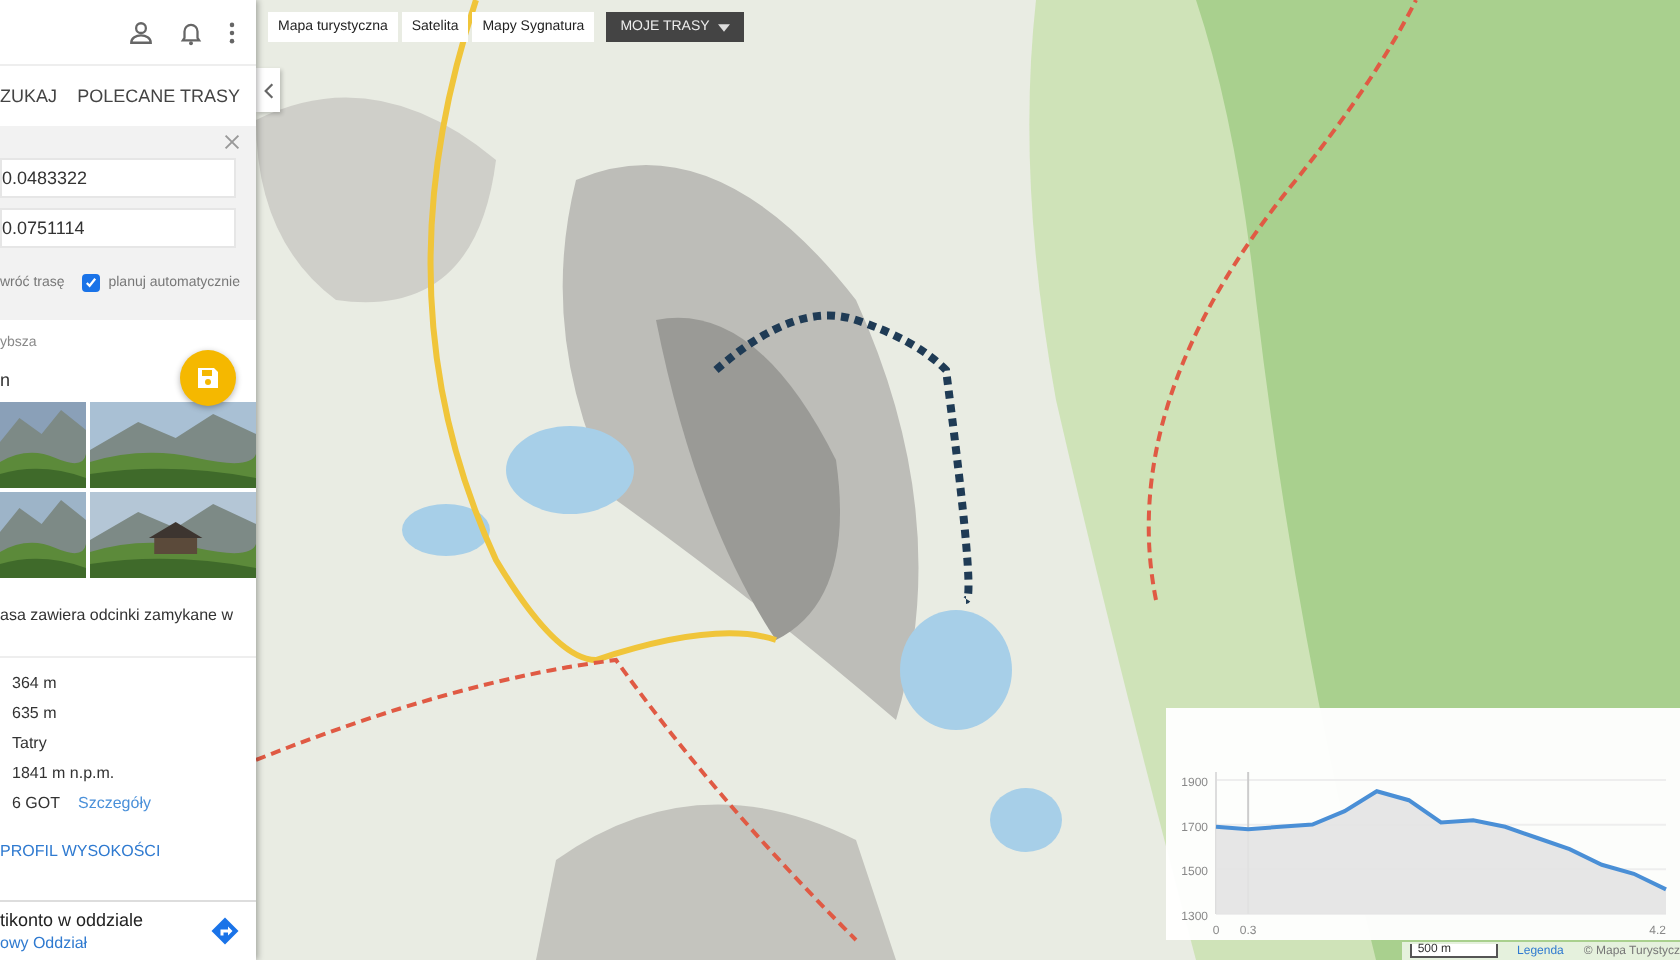 This screenshot has height=960, width=1680. I want to click on coordinate-field: 0.0751114, so click(118, 228).